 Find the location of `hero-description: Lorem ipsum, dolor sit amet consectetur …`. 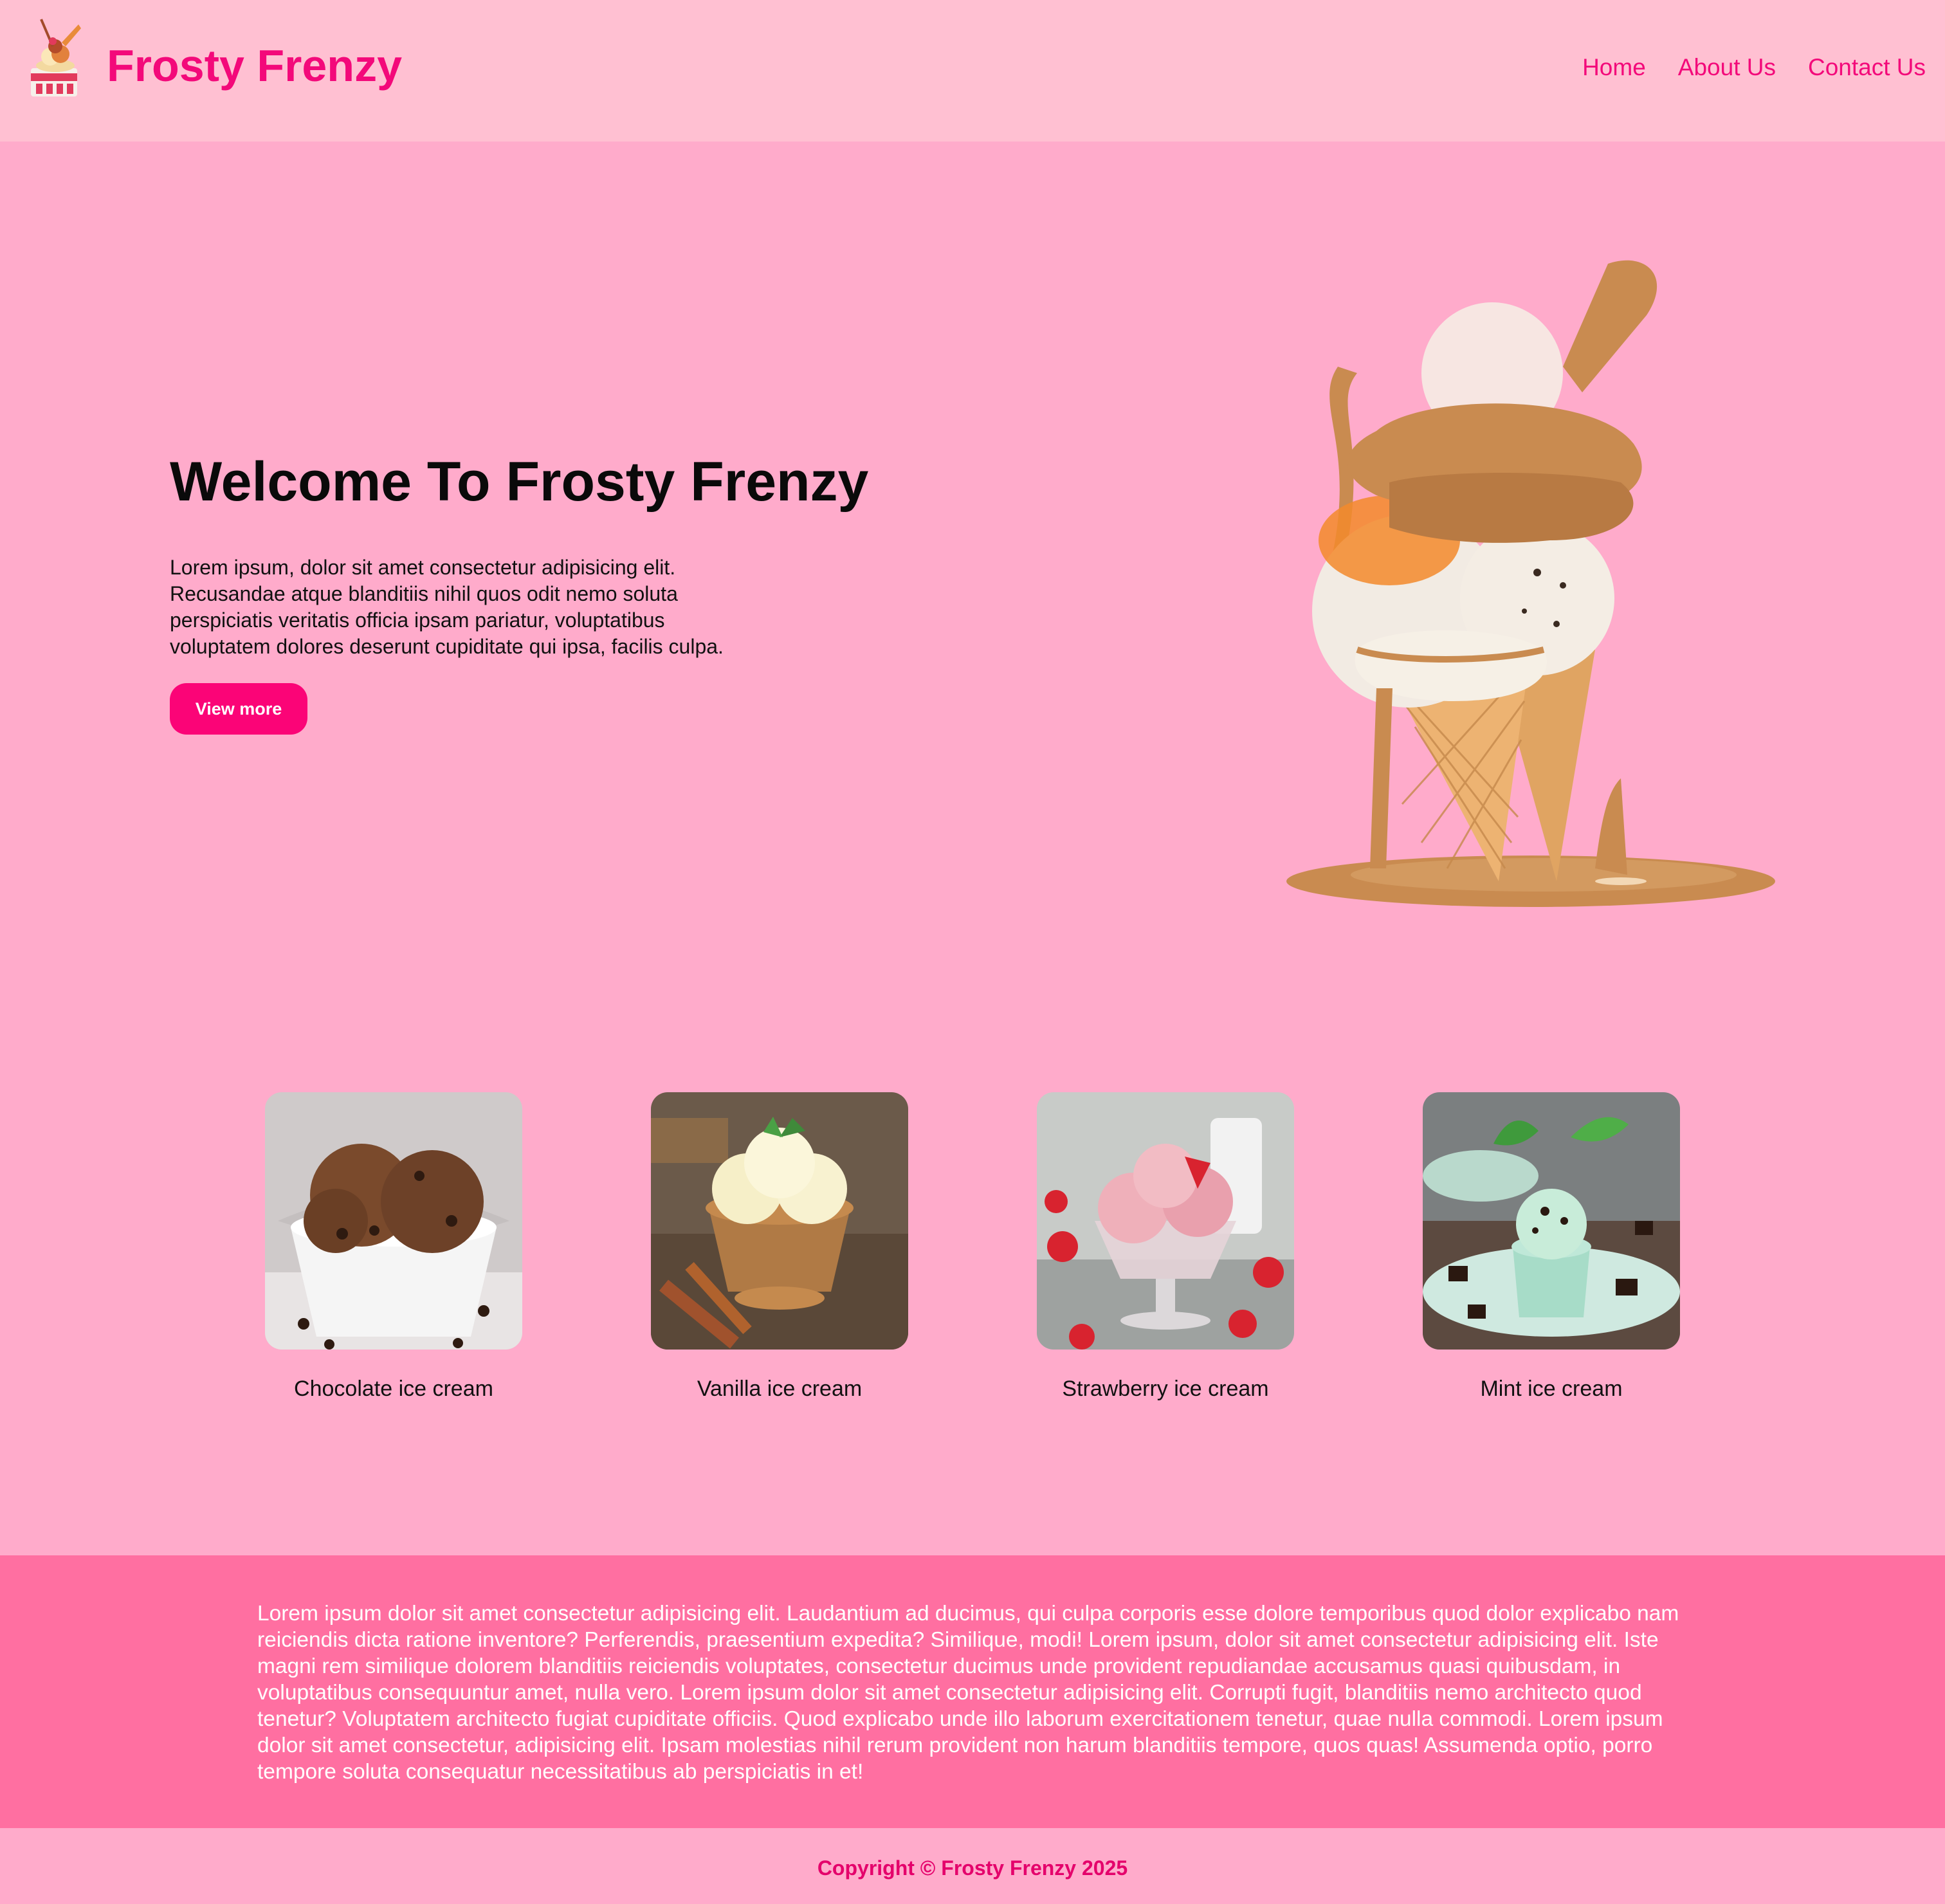

hero-description: Lorem ipsum, dolor sit amet consectetur … is located at coordinates (447, 607).